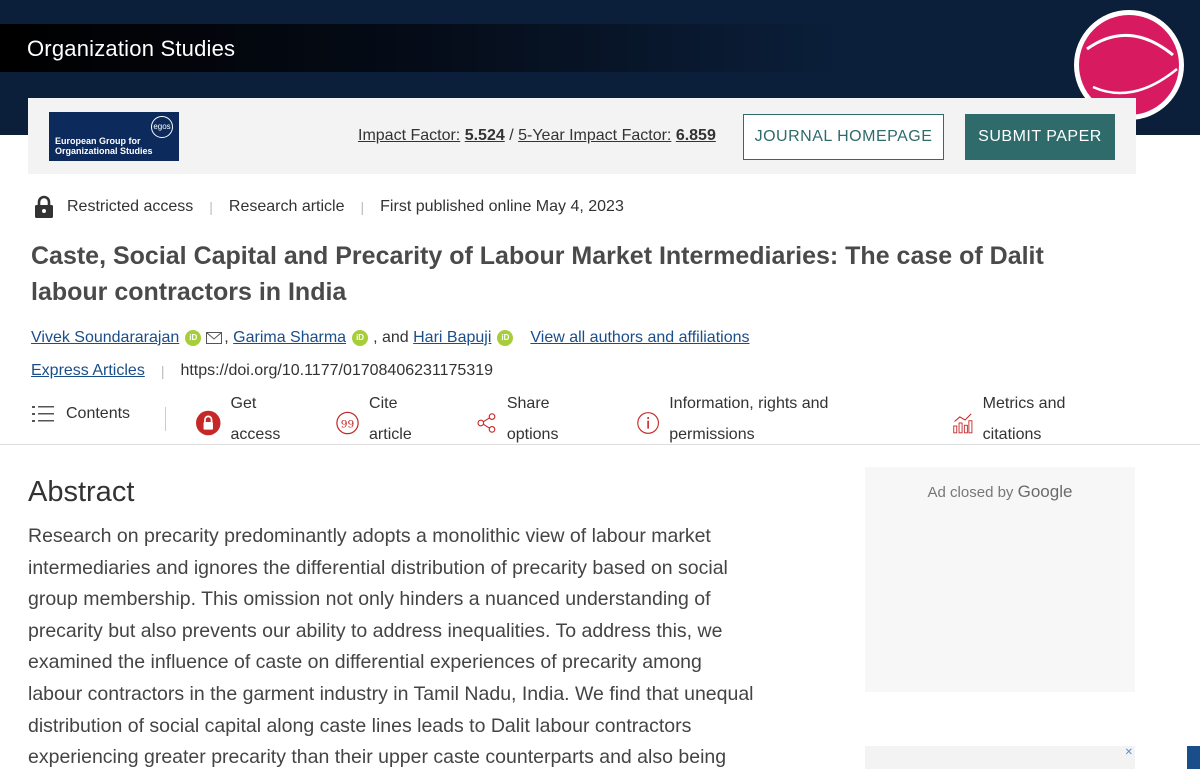 This screenshot has height=769, width=1200. I want to click on collection-link: Express Articles, so click(88, 371).